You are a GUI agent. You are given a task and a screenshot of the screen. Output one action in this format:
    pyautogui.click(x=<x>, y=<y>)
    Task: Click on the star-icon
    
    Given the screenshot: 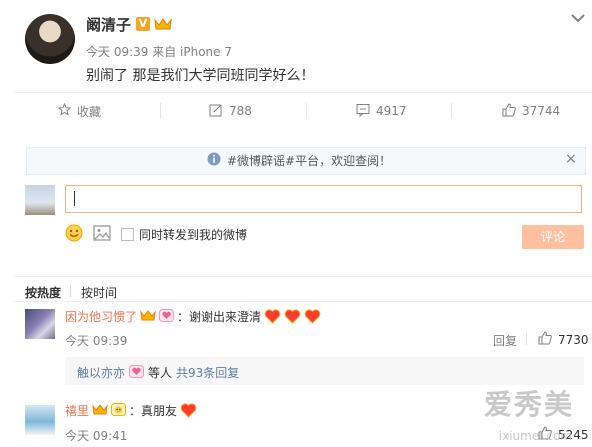 What is the action you would take?
    pyautogui.click(x=64, y=110)
    